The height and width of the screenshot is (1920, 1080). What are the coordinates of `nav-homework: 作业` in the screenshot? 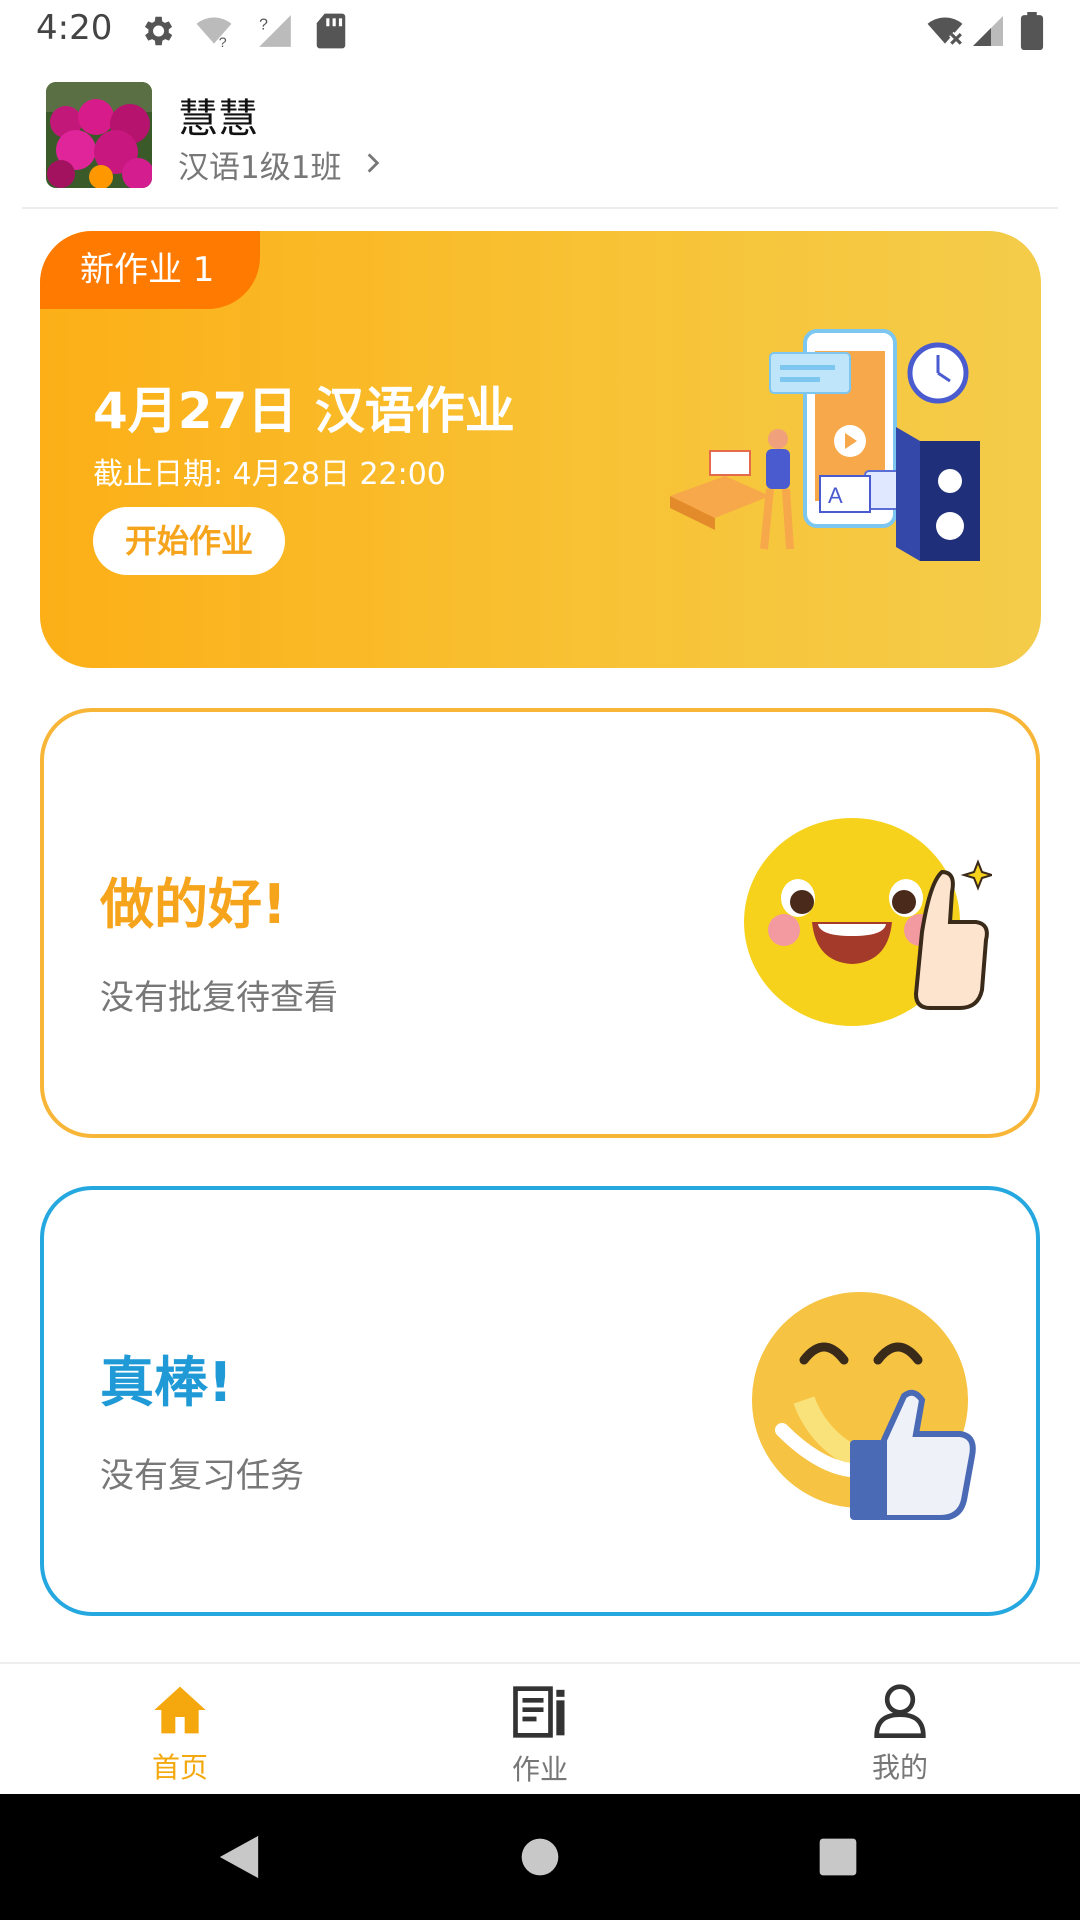 It's located at (540, 1730).